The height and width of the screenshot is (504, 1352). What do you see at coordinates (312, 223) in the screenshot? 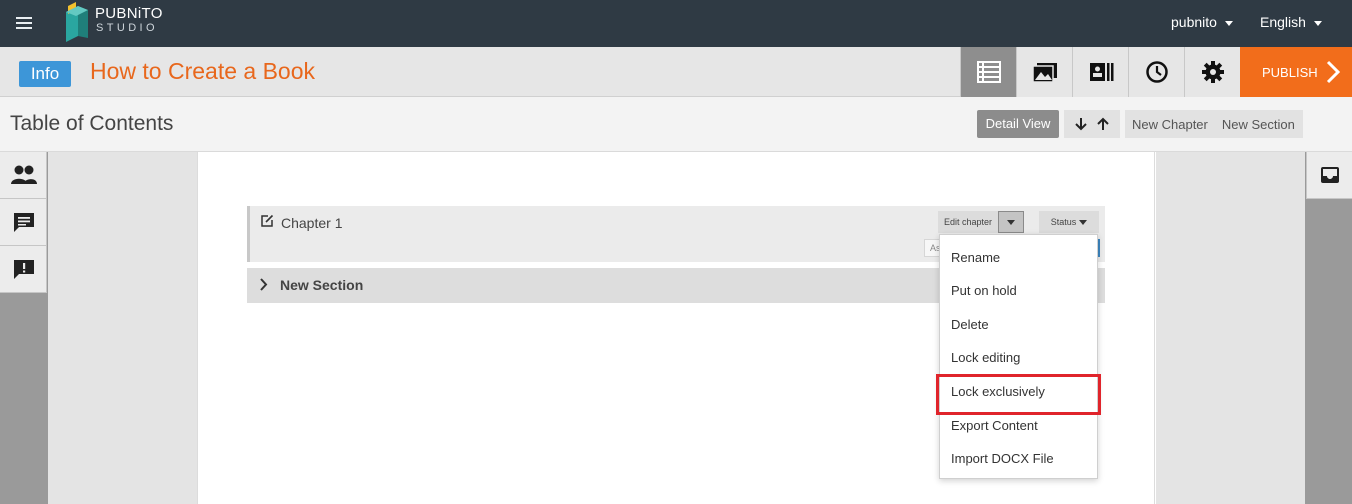
I see `chapter-title: Chapter 1` at bounding box center [312, 223].